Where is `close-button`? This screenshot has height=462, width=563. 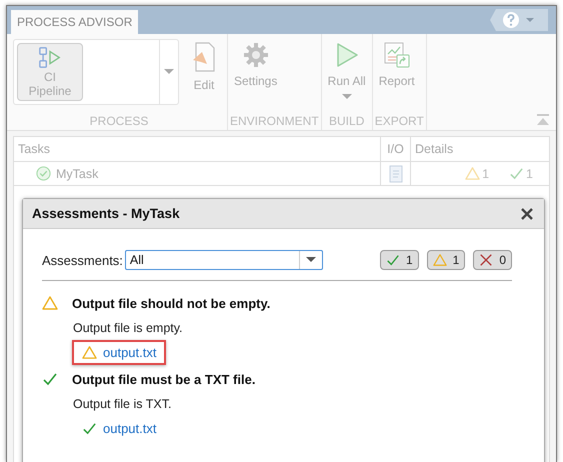 close-button is located at coordinates (527, 214).